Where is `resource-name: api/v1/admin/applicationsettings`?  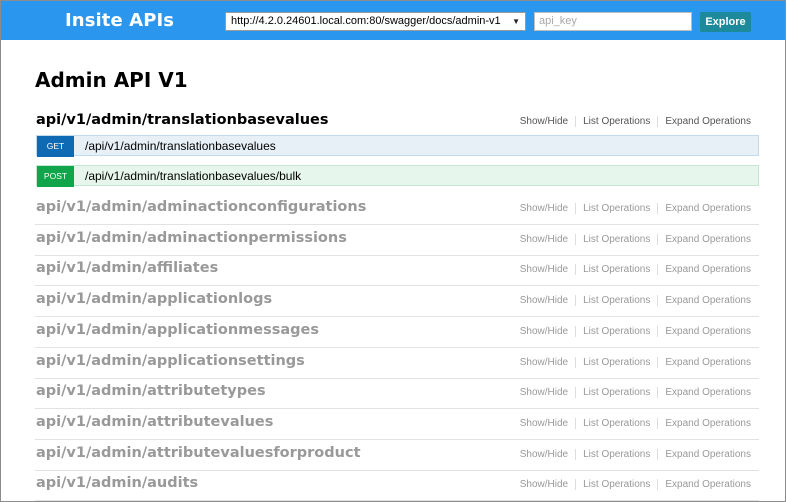
resource-name: api/v1/admin/applicationsettings is located at coordinates (170, 361).